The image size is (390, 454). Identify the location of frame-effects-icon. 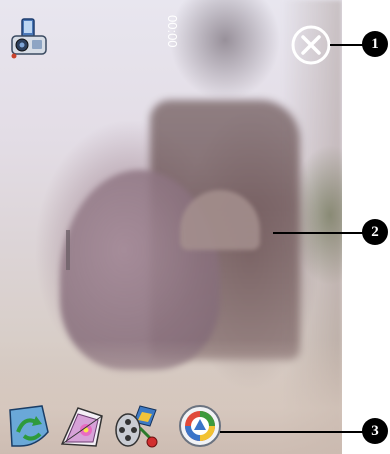
(81, 427).